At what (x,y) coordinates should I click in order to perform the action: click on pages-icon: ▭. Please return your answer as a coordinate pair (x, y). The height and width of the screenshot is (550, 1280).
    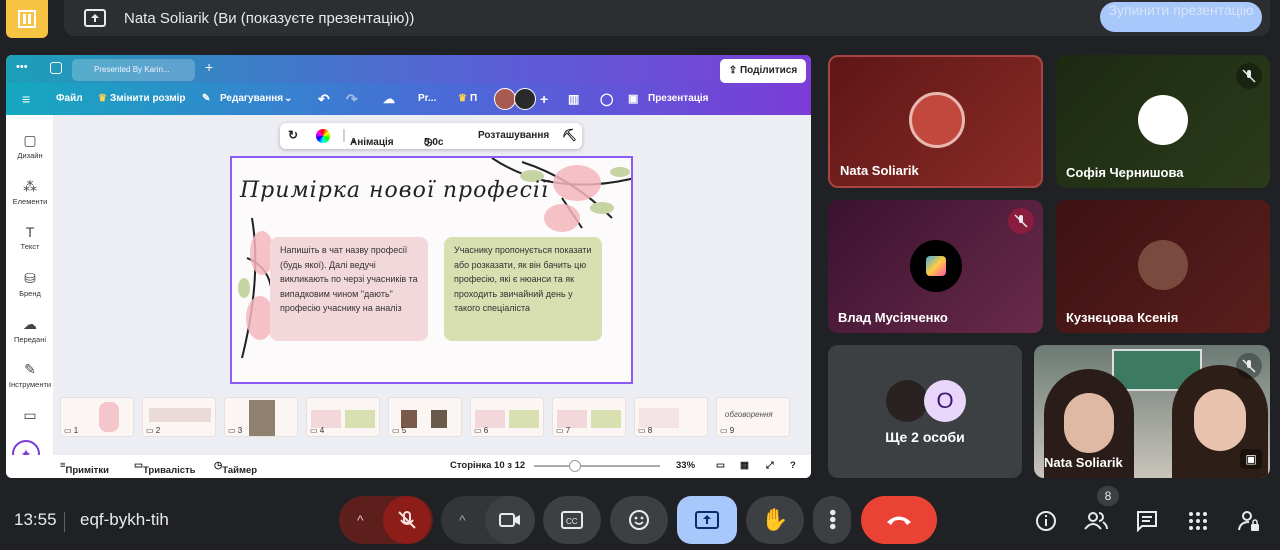
    Looking at the image, I should click on (720, 465).